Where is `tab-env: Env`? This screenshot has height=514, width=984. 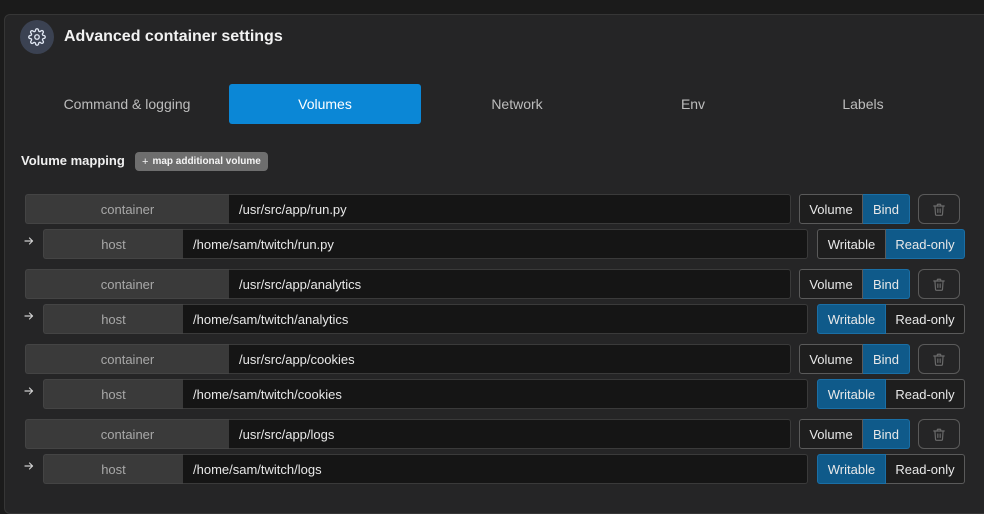
tab-env: Env is located at coordinates (693, 104).